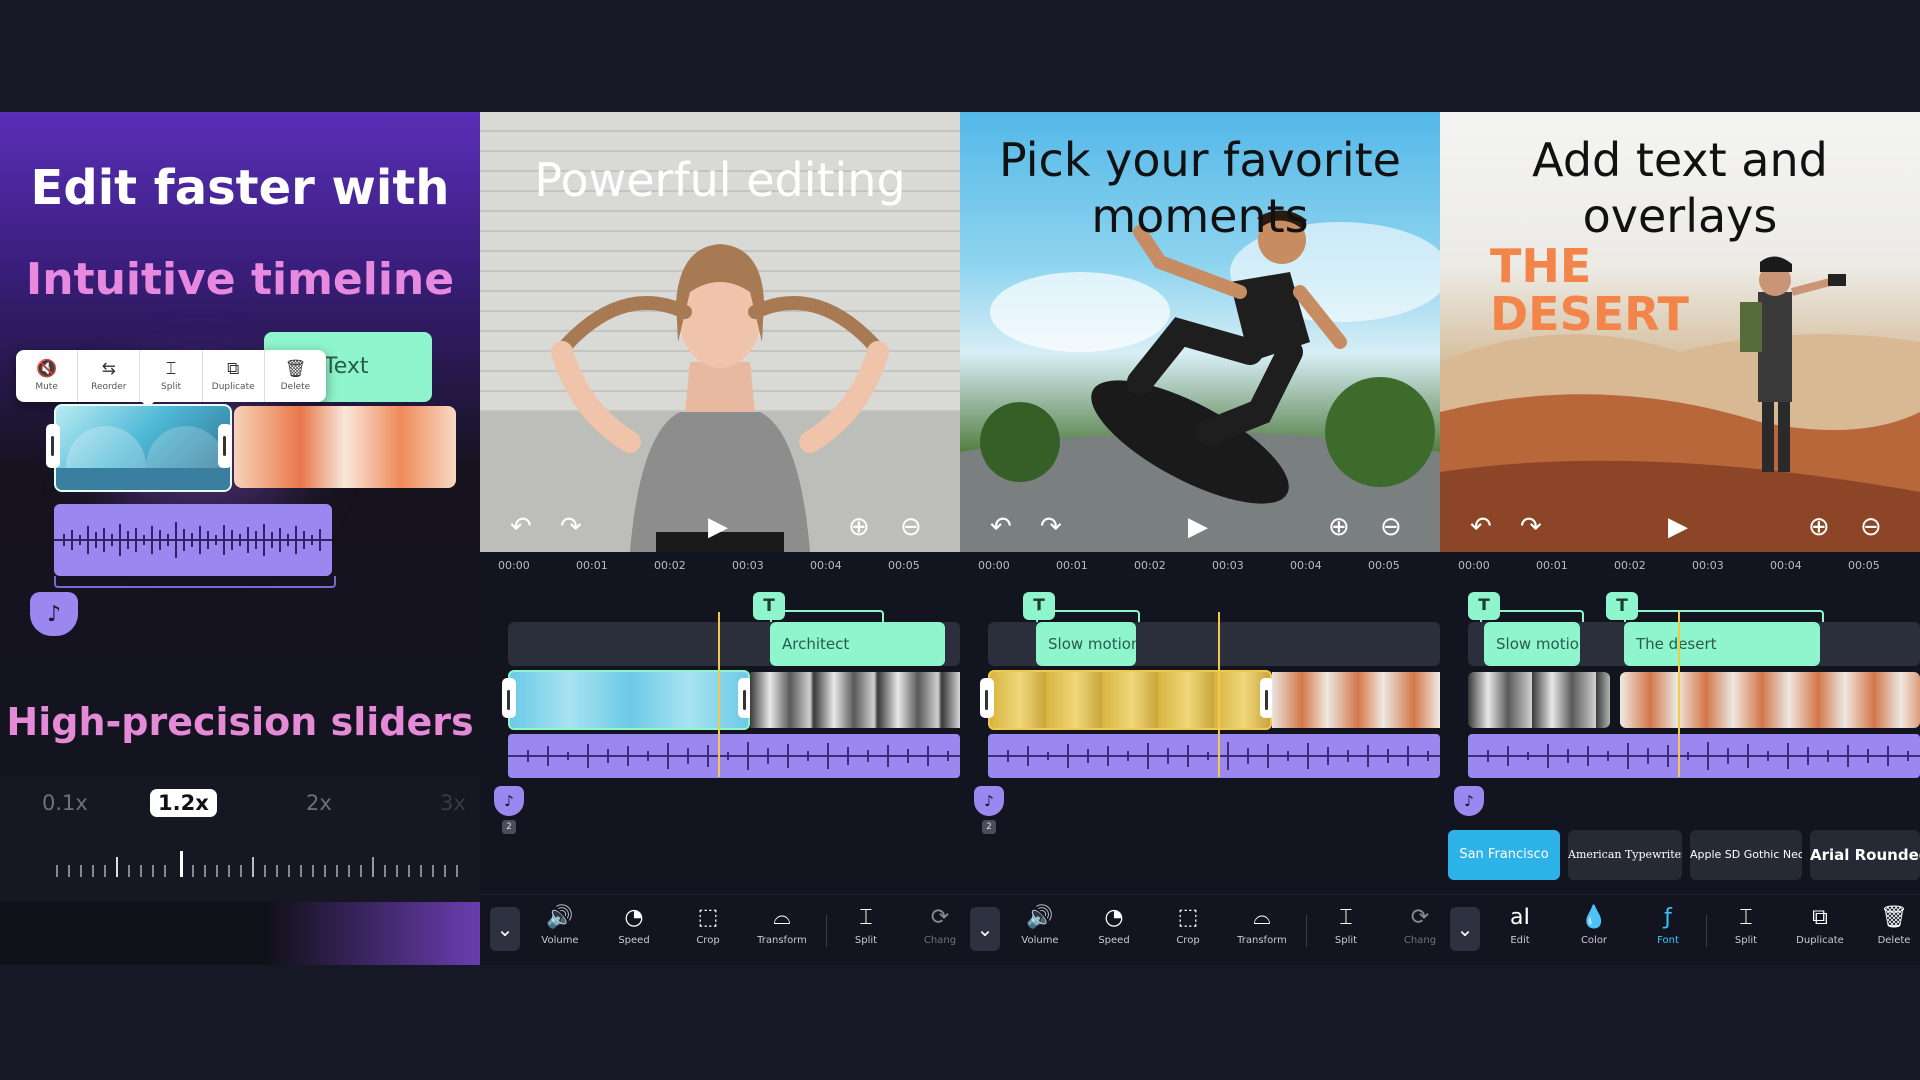 The width and height of the screenshot is (1920, 1080). What do you see at coordinates (1200, 216) in the screenshot?
I see `panel3-headline-line2: moments` at bounding box center [1200, 216].